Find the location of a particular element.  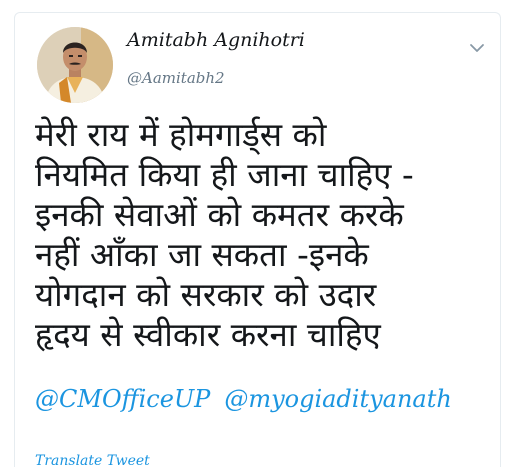

author-handle: @Aamitabh2 is located at coordinates (176, 78).